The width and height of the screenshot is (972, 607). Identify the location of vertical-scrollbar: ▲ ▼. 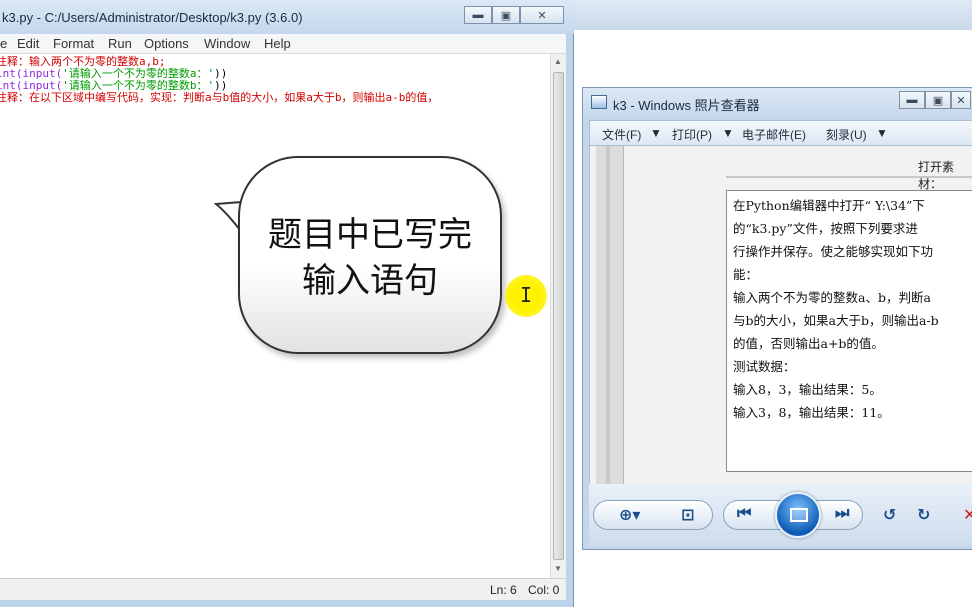
(558, 316).